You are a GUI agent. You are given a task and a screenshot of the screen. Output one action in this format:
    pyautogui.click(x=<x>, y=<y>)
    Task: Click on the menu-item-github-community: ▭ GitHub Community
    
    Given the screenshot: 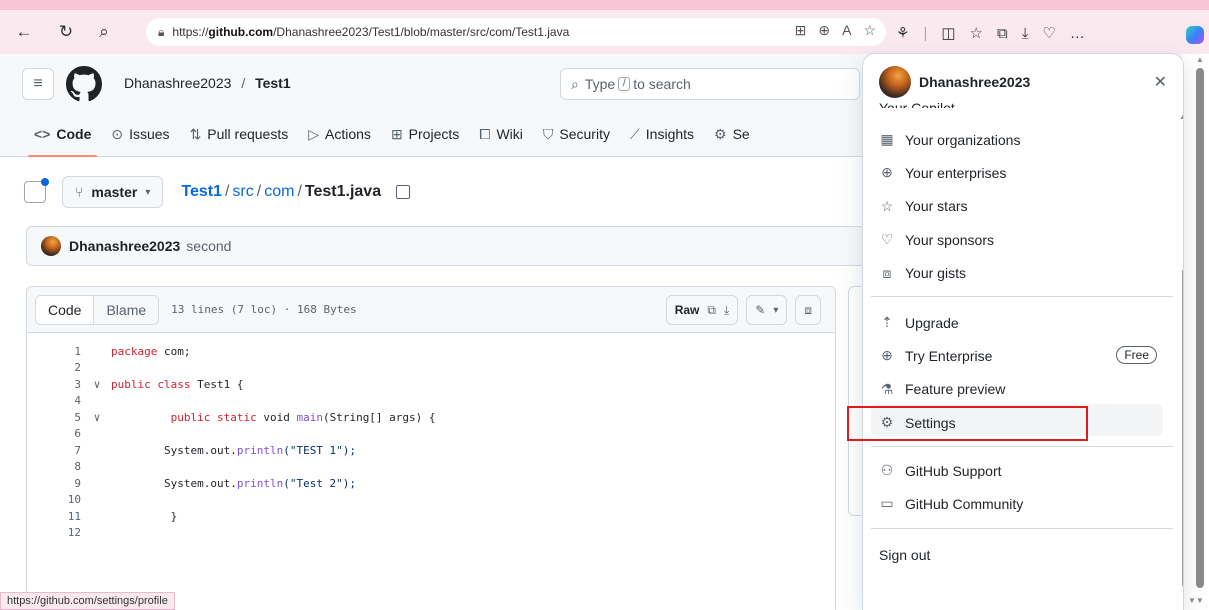 What is the action you would take?
    pyautogui.click(x=1023, y=503)
    